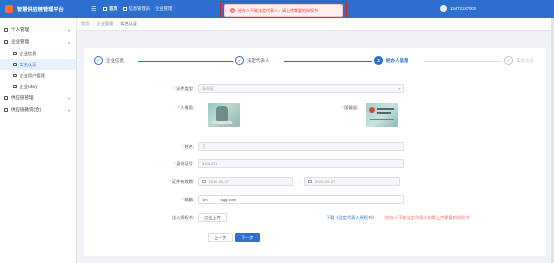 This screenshot has width=554, height=263. I want to click on topnav-info-admin: 信息管理员, so click(136, 9).